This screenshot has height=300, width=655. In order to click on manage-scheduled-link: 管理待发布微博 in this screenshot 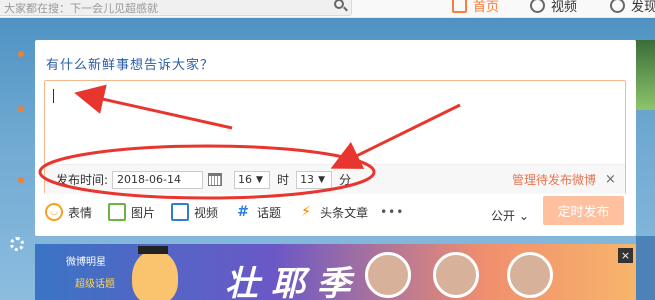, I will do `click(554, 179)`.